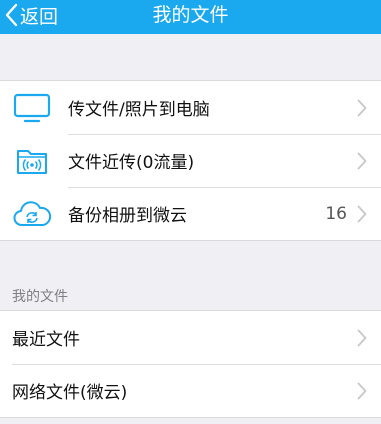 This screenshot has height=424, width=381. I want to click on cloud-sync-icon, so click(32, 214).